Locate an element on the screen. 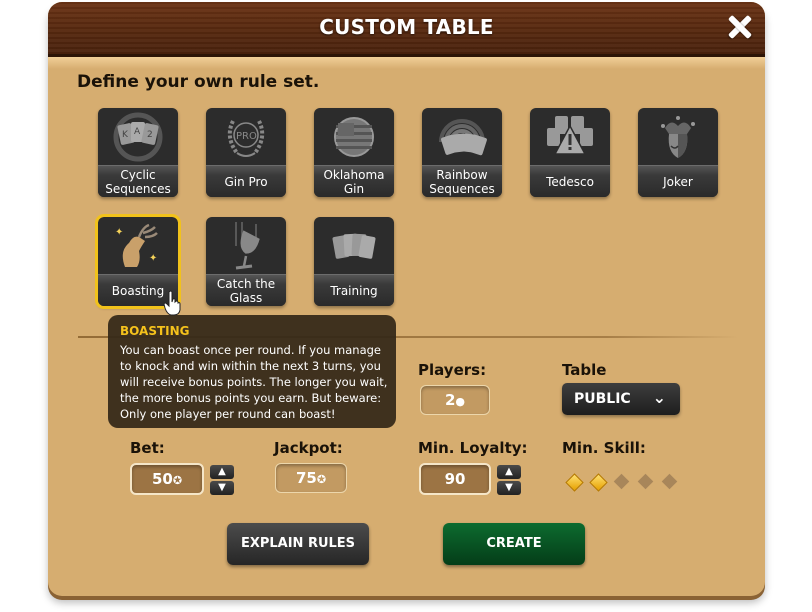 This screenshot has width=812, height=612. rule-tile-label: Oklahoma Gin is located at coordinates (354, 181).